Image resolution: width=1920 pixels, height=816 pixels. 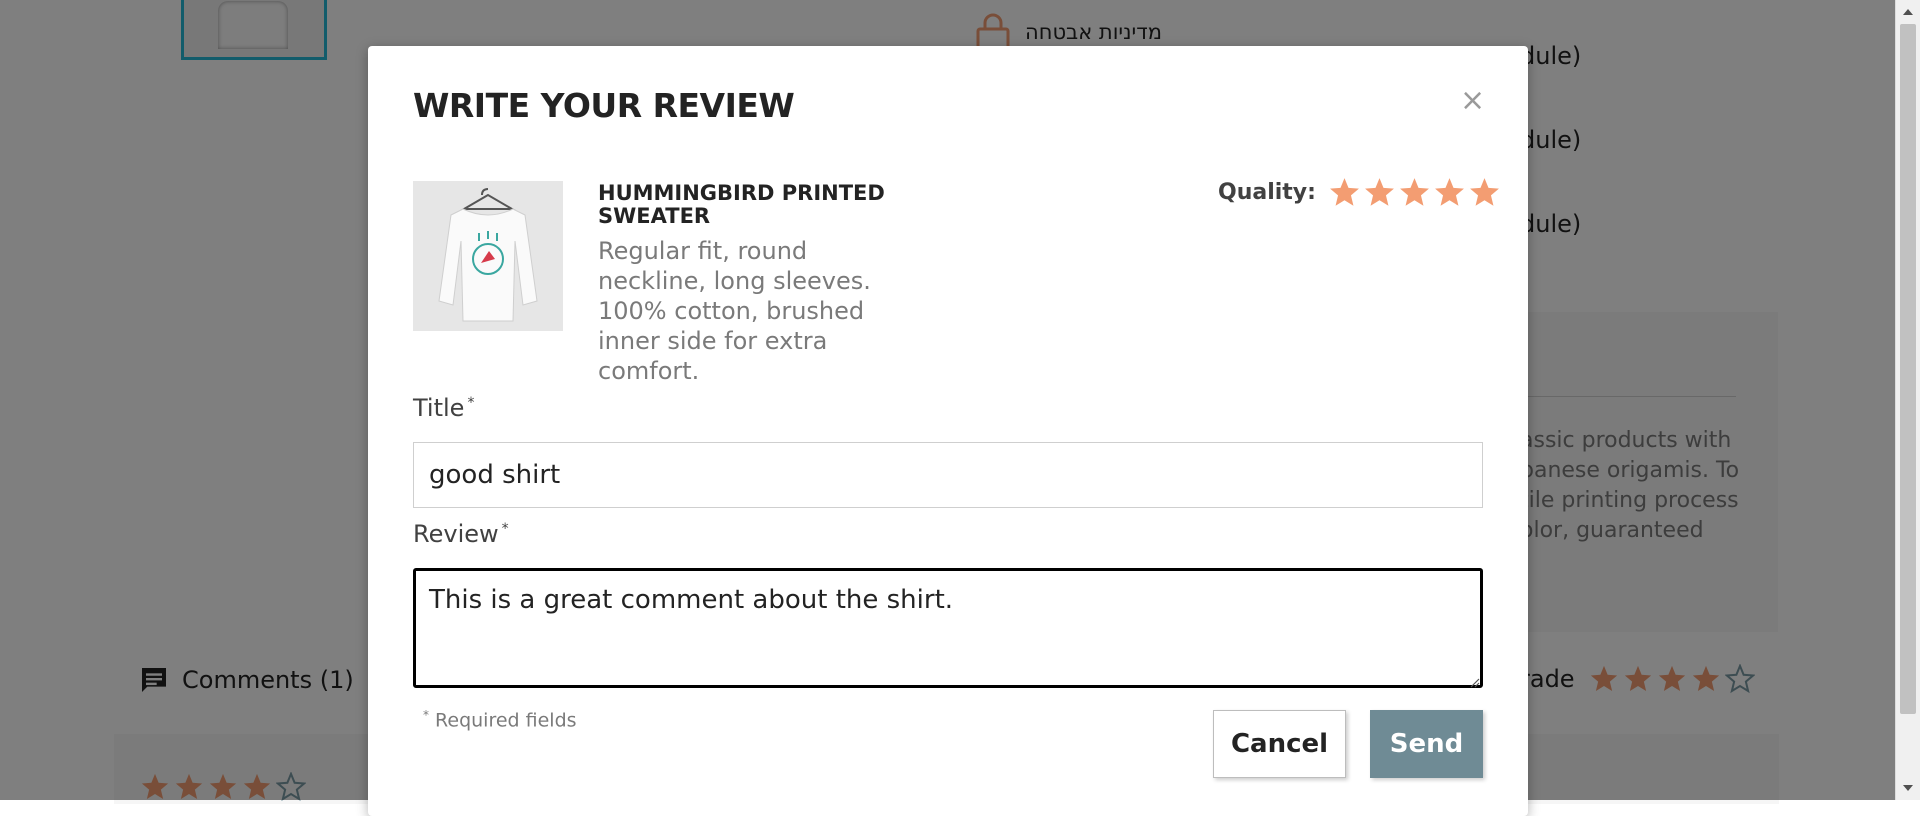 I want to click on required-note-text: Required fields, so click(x=506, y=720).